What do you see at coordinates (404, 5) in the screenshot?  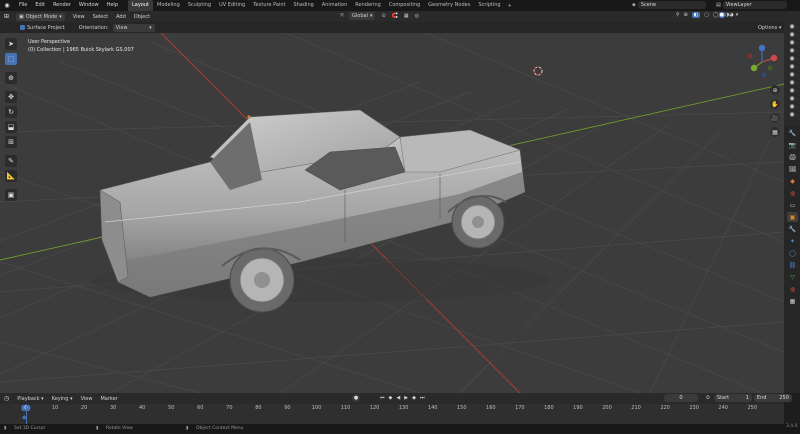 I see `tab-compositing: Compositing` at bounding box center [404, 5].